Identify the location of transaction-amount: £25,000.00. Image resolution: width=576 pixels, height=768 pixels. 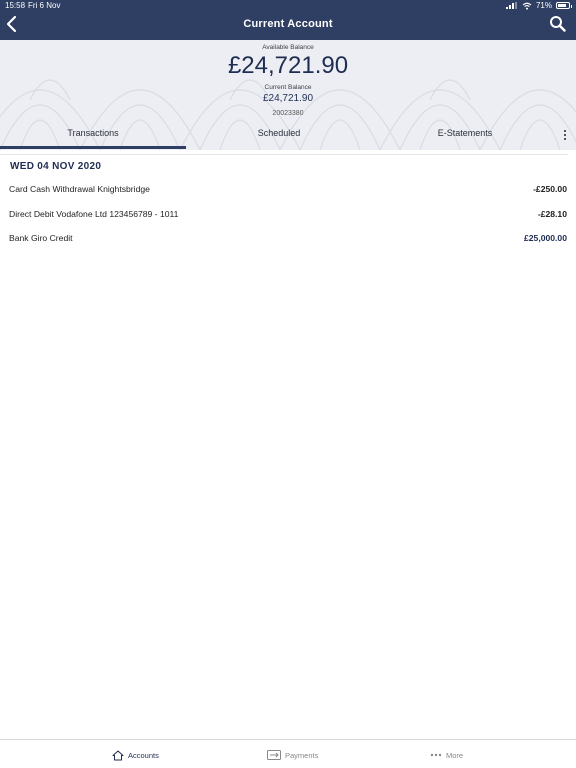
(545, 238).